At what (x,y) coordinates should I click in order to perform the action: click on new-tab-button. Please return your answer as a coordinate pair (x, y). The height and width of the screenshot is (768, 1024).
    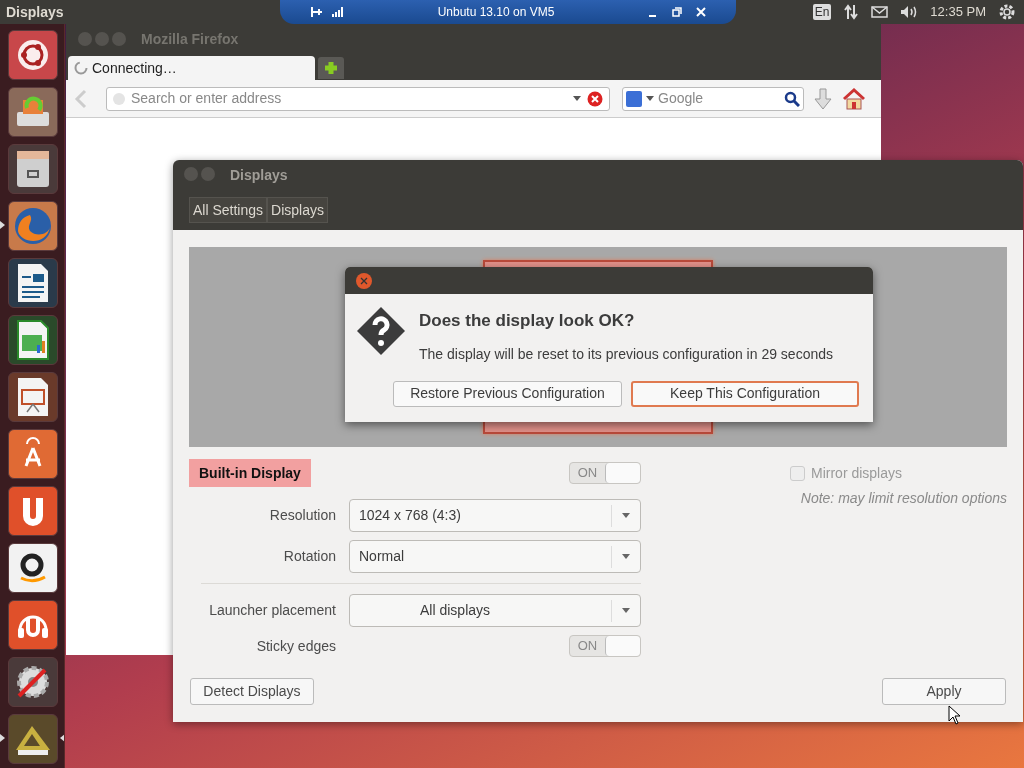
    Looking at the image, I should click on (331, 68).